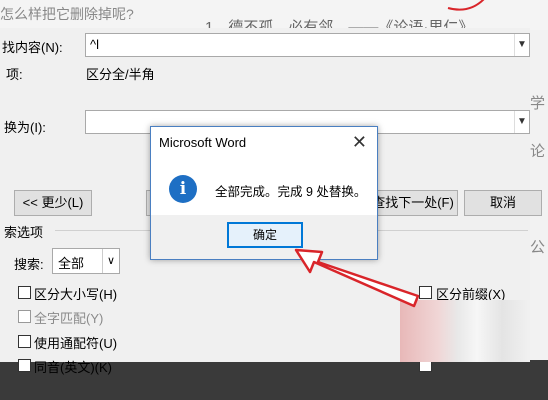 The height and width of the screenshot is (400, 548). What do you see at coordinates (413, 203) in the screenshot?
I see `find-next-button: 查找下一处(F)` at bounding box center [413, 203].